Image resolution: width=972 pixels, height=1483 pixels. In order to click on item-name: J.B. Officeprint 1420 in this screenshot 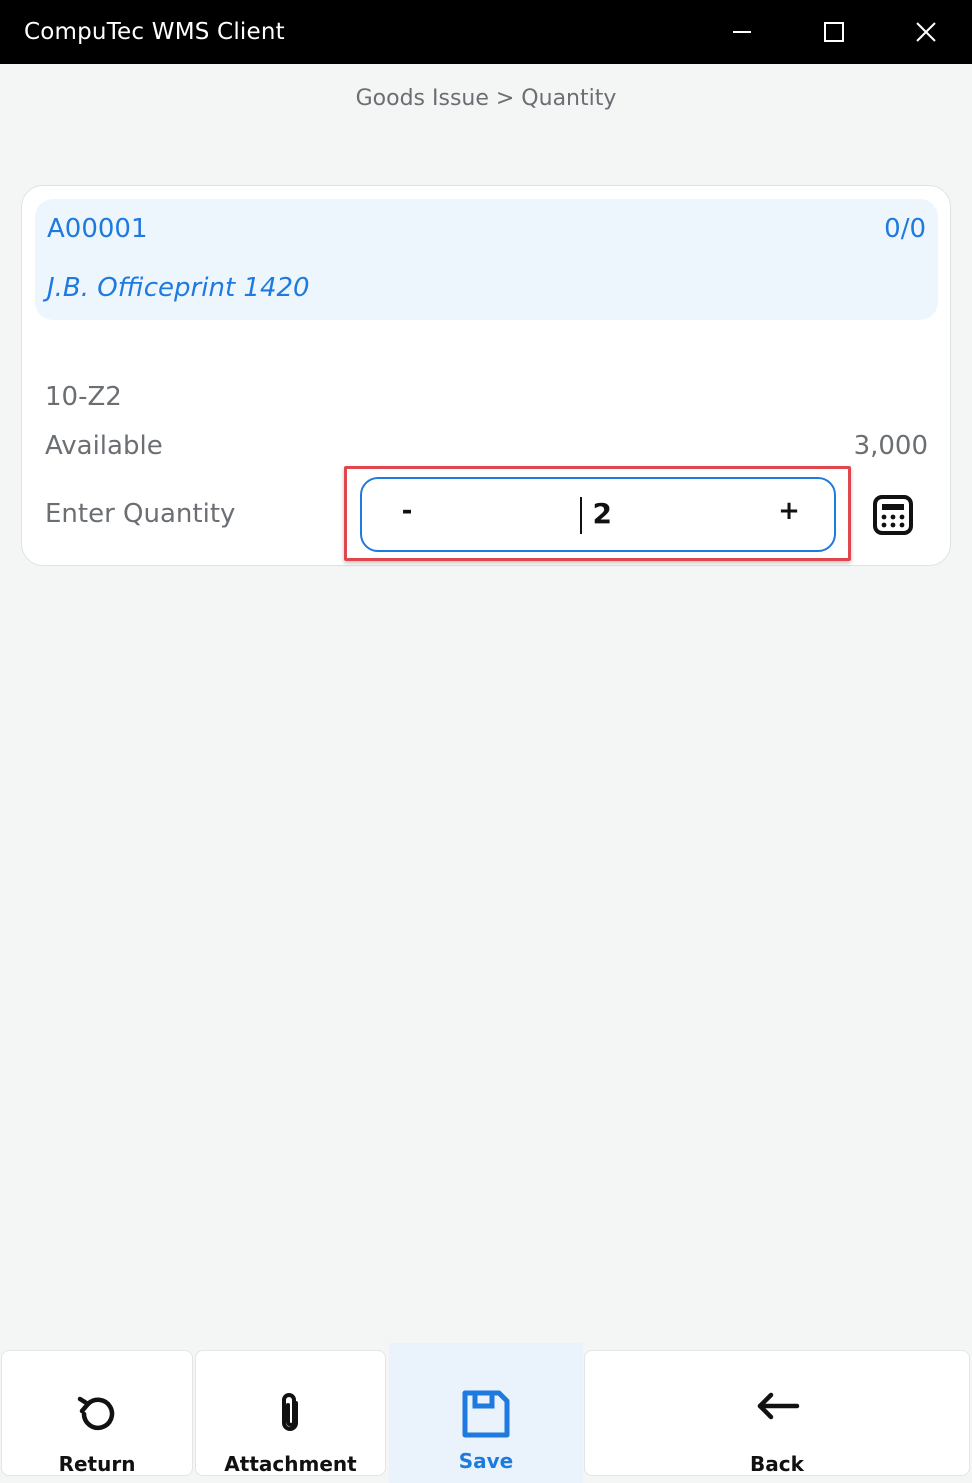, I will do `click(178, 288)`.